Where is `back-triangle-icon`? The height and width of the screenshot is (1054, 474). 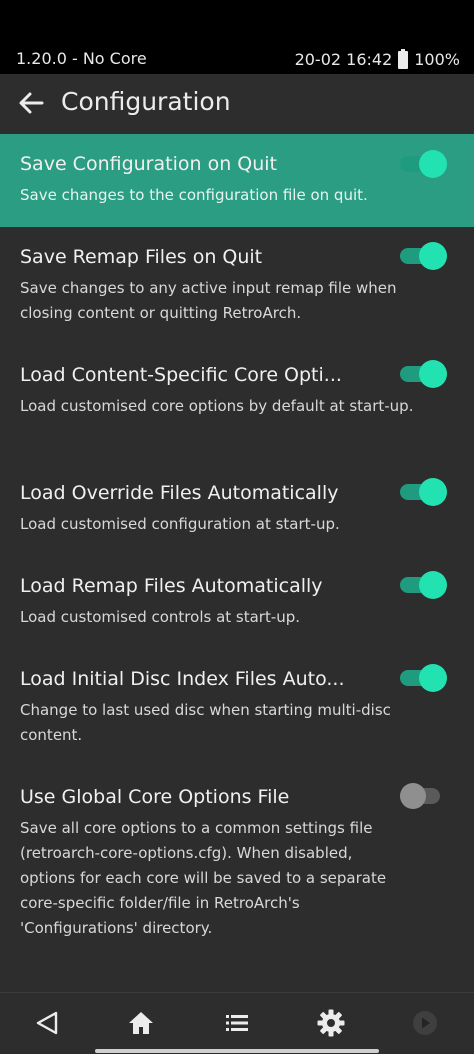
back-triangle-icon is located at coordinates (47, 1023).